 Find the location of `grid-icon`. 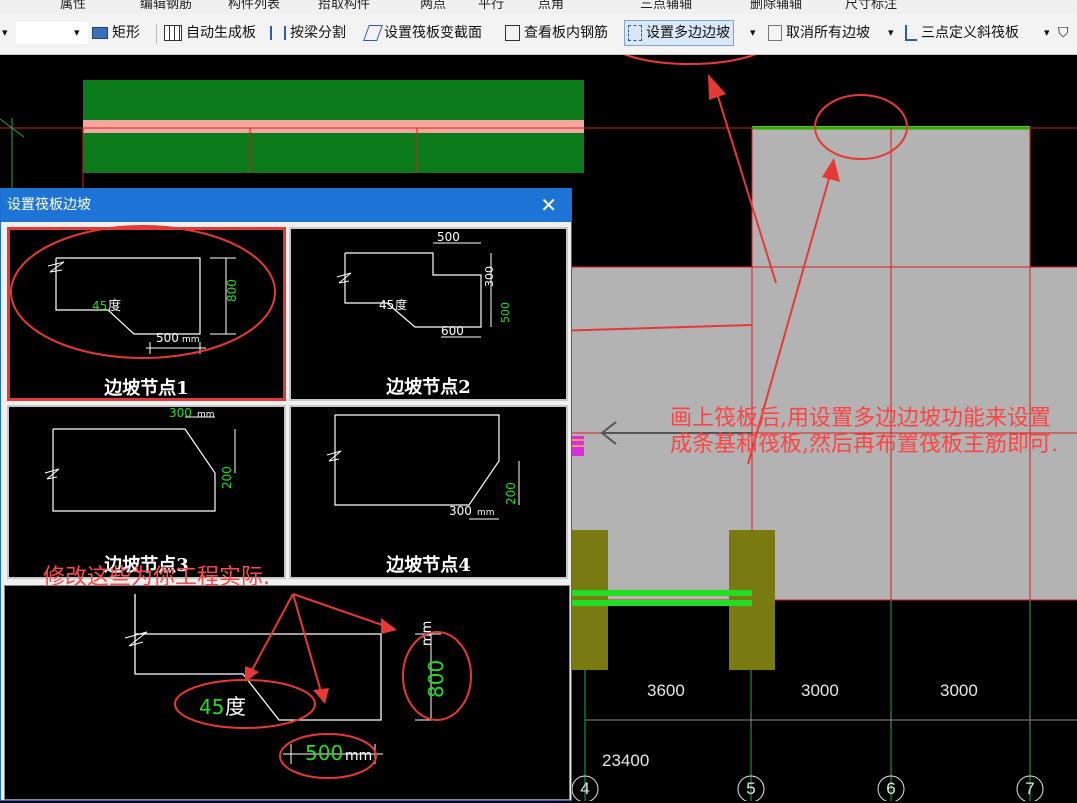

grid-icon is located at coordinates (173, 33).